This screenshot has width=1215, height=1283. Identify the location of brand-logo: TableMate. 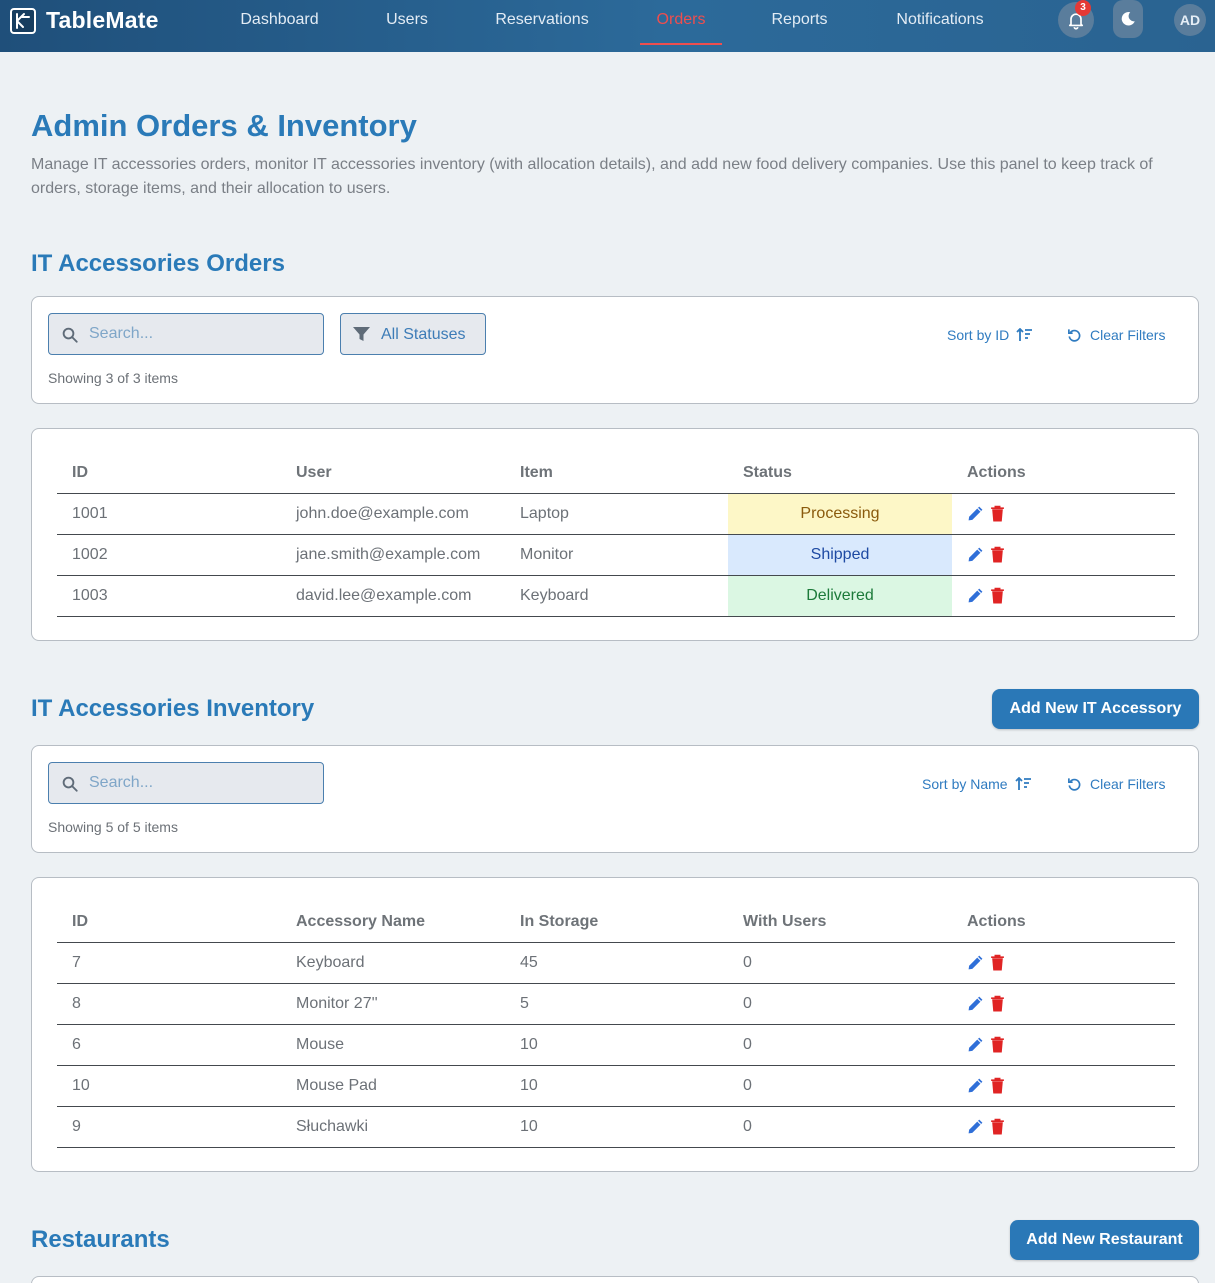
(84, 20).